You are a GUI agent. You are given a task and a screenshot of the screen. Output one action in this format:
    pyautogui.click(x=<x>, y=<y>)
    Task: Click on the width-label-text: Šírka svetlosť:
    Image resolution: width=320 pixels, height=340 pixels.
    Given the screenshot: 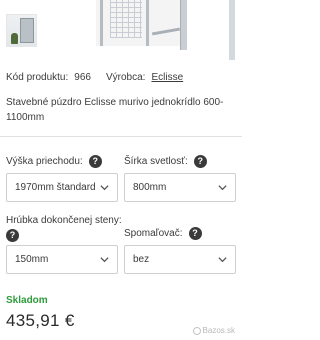 What is the action you would take?
    pyautogui.click(x=156, y=161)
    